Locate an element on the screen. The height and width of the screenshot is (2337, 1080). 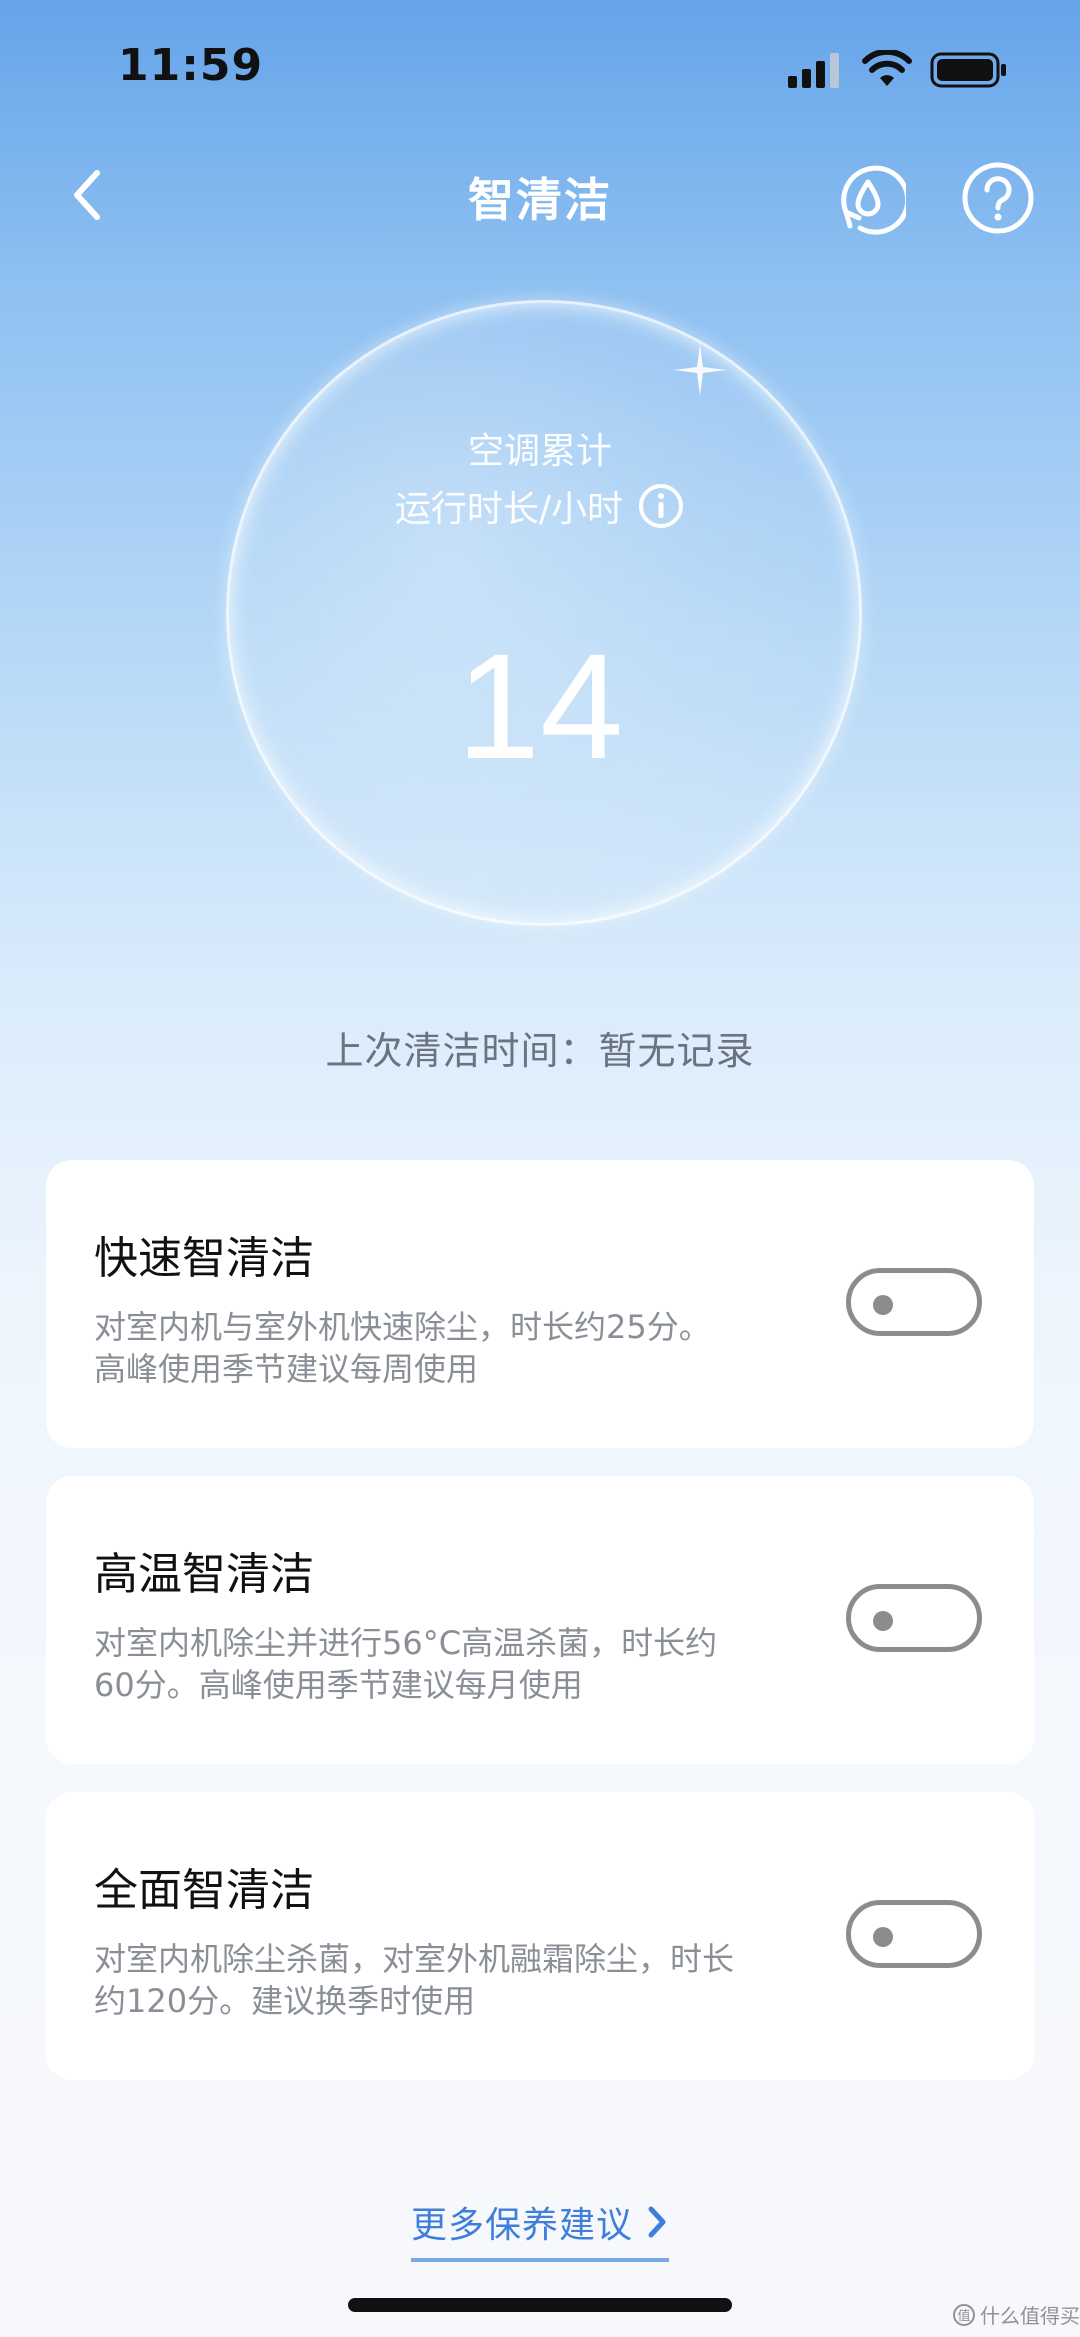
card-description-line1: 对室内机除尘并进行56°C高温杀菌，时长约 is located at coordinates (406, 1643).